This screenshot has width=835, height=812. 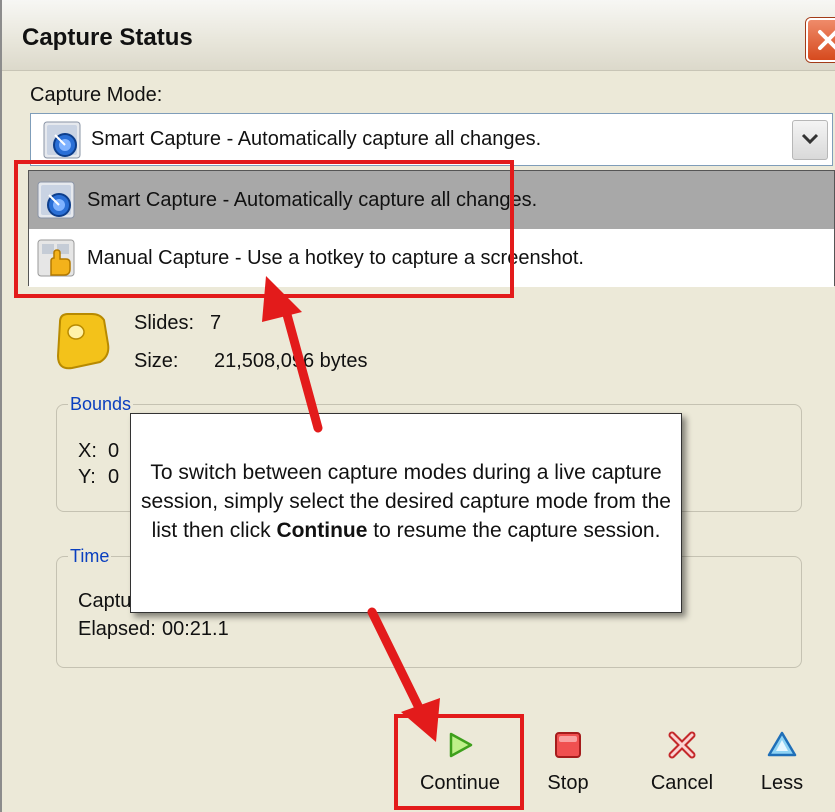 I want to click on dropdown-highlight-box, so click(x=264, y=229).